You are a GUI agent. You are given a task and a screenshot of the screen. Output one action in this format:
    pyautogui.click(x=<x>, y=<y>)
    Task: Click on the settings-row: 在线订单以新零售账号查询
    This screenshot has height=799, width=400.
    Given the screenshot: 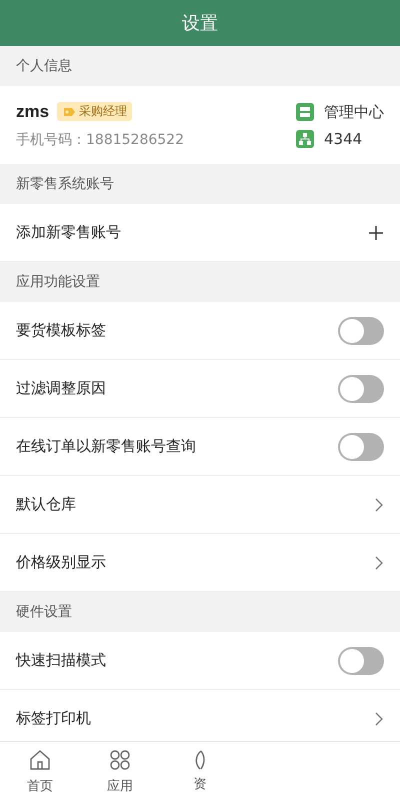 What is the action you would take?
    pyautogui.click(x=200, y=447)
    